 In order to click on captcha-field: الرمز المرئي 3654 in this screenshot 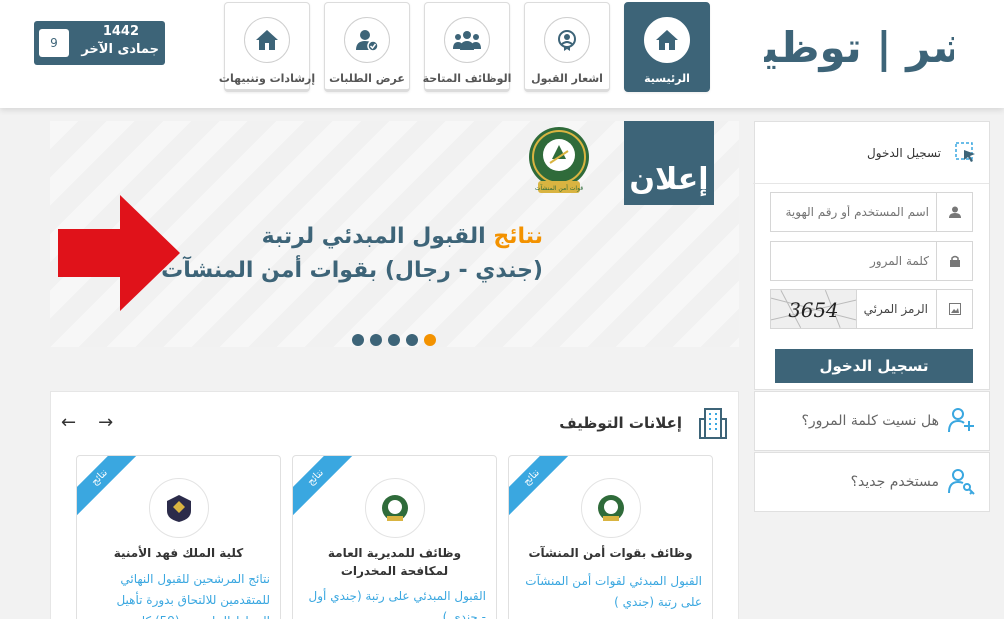, I will do `click(871, 309)`.